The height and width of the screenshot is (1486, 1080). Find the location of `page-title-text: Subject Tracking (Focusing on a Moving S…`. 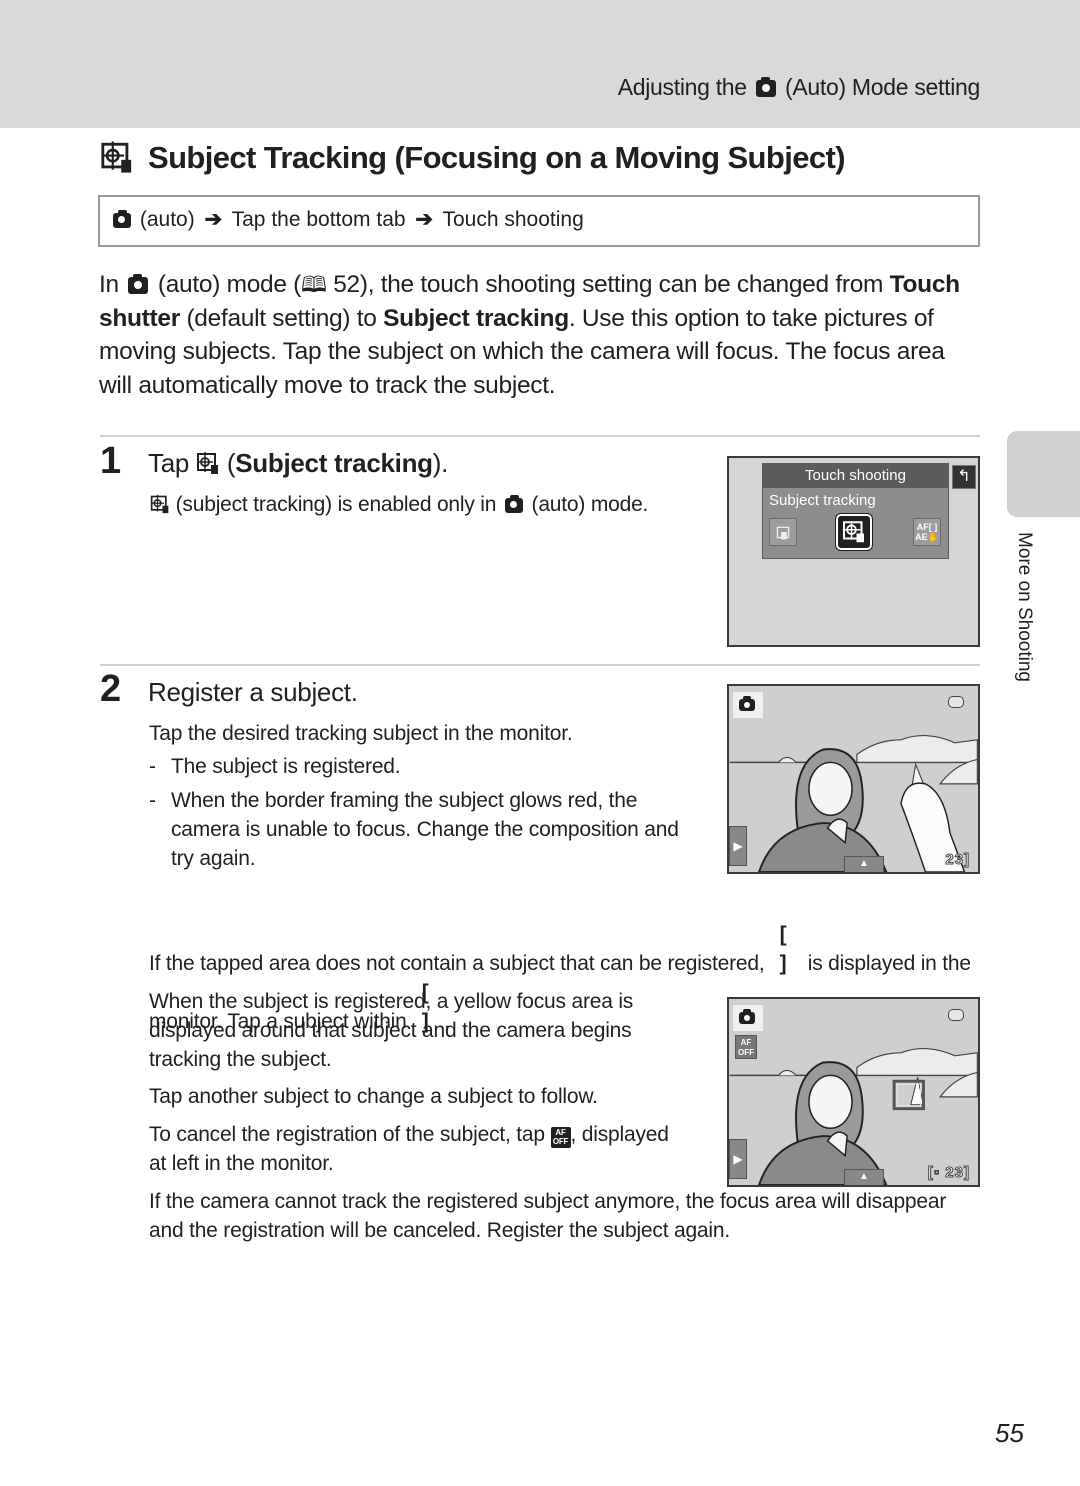

page-title-text: Subject Tracking (Focusing on a Moving S… is located at coordinates (497, 157).